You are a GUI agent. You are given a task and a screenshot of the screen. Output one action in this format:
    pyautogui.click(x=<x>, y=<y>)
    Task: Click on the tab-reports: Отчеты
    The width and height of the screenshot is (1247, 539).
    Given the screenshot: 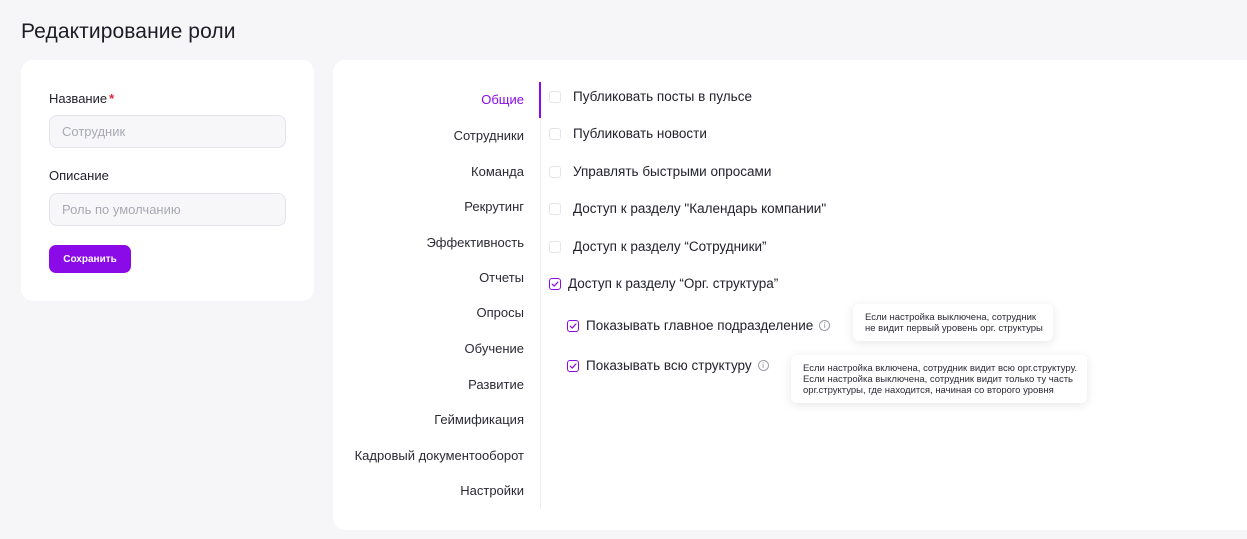 What is the action you would take?
    pyautogui.click(x=501, y=277)
    